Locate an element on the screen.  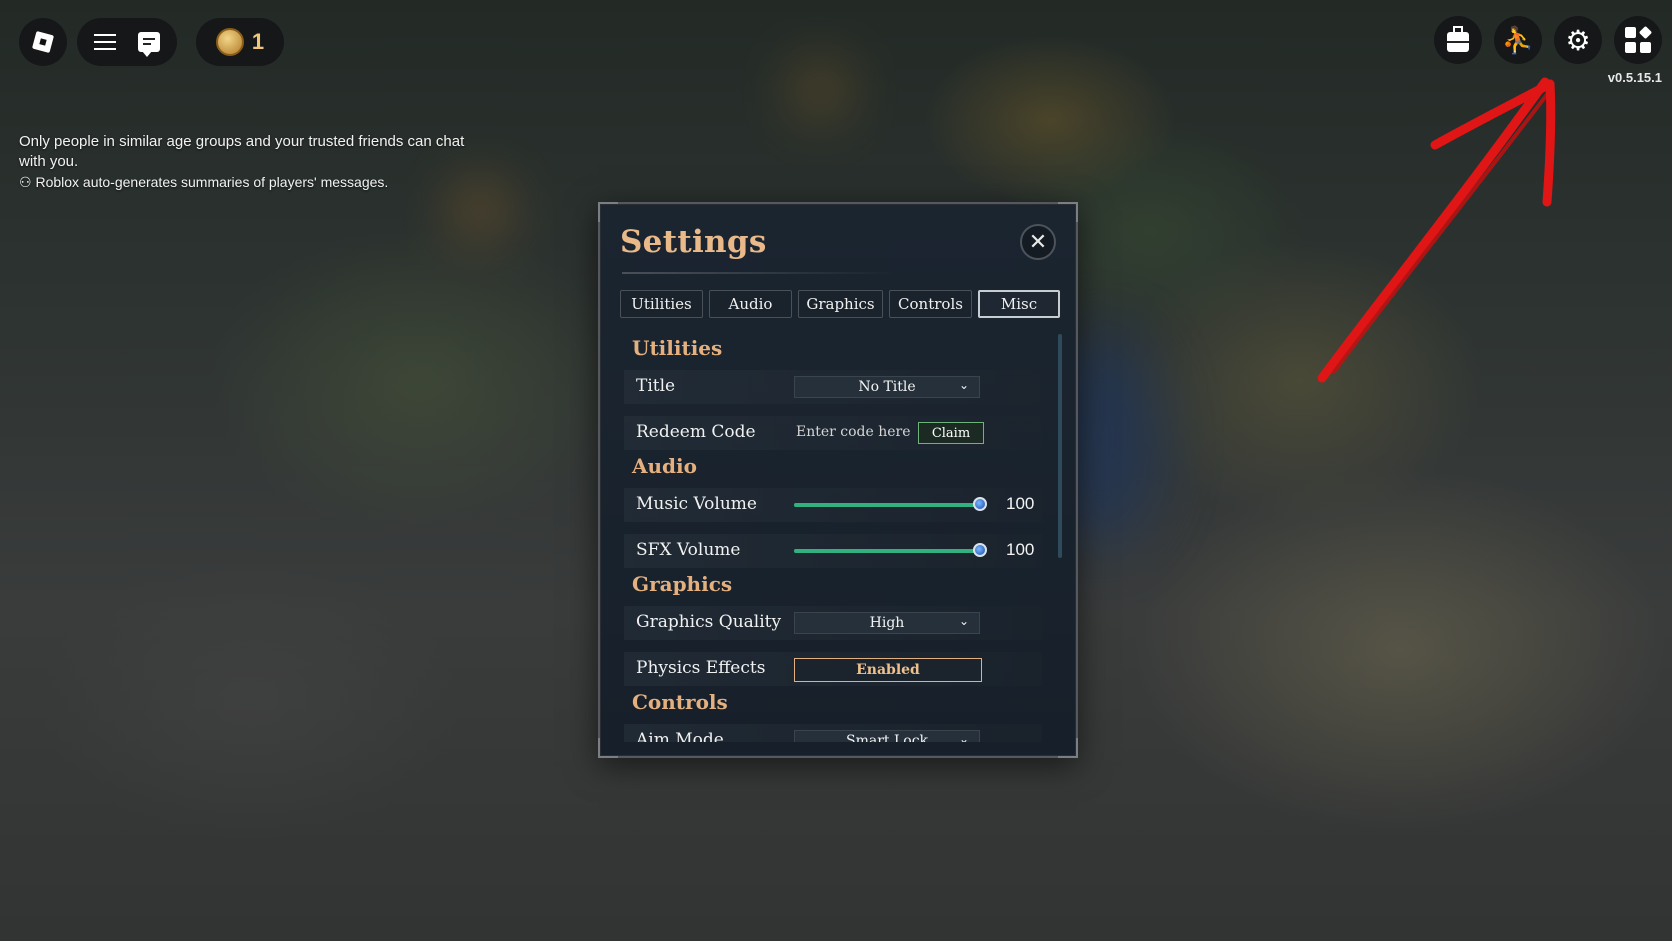
menu-chat-group is located at coordinates (127, 42).